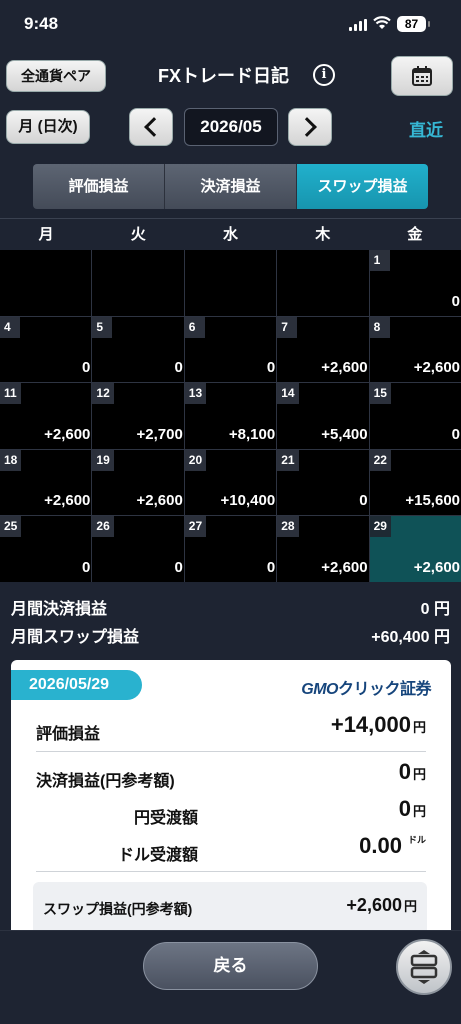 Image resolution: width=461 pixels, height=1024 pixels. Describe the element at coordinates (102, 327) in the screenshot. I see `day-number: 5` at that location.